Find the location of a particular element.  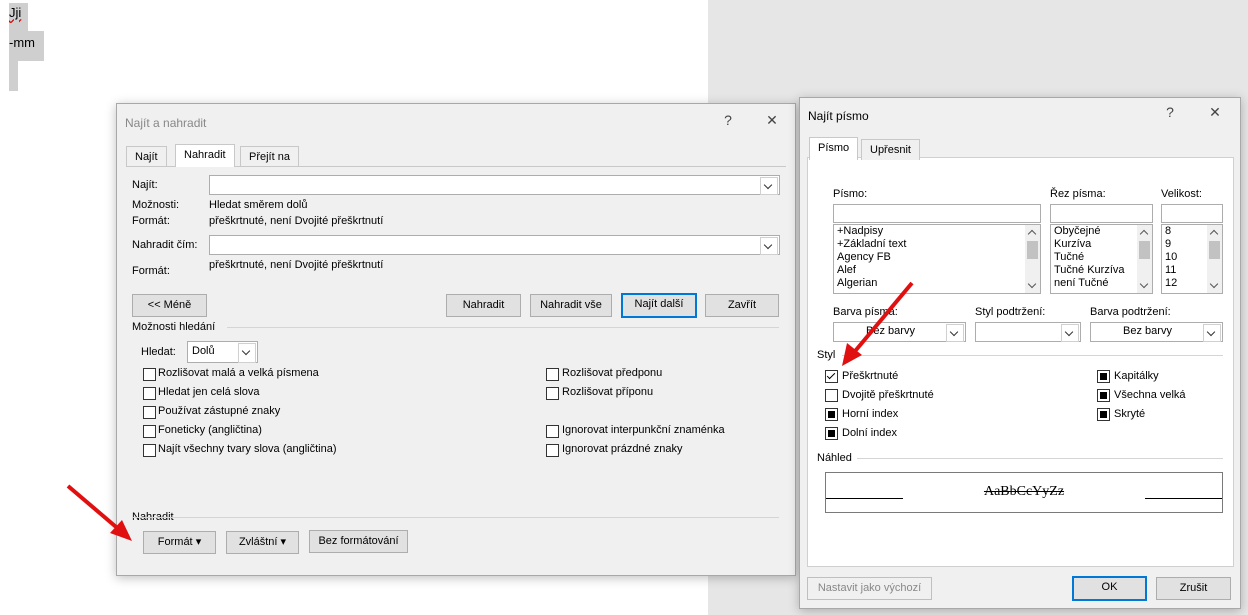

tab-label: Písmo is located at coordinates (834, 148).